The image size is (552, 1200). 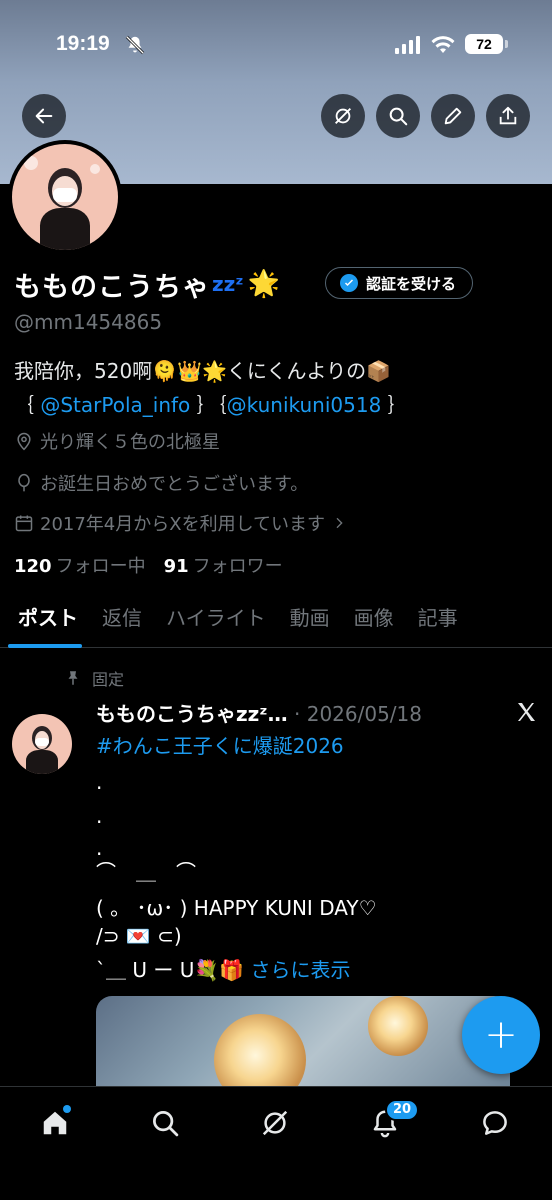 I want to click on bio-brace: ｝, so click(x=397, y=405).